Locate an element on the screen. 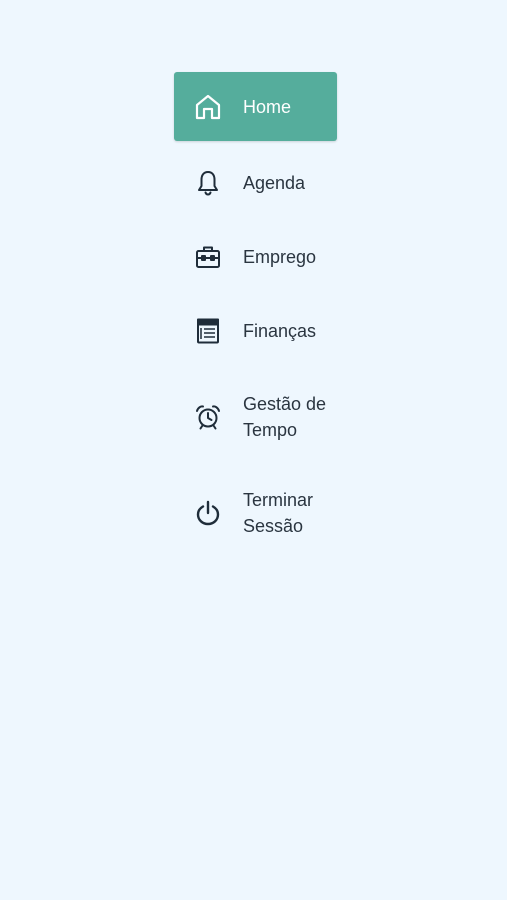 The height and width of the screenshot is (900, 507). menu-item-gestao-tempo: Gestão de Tempo is located at coordinates (255, 417).